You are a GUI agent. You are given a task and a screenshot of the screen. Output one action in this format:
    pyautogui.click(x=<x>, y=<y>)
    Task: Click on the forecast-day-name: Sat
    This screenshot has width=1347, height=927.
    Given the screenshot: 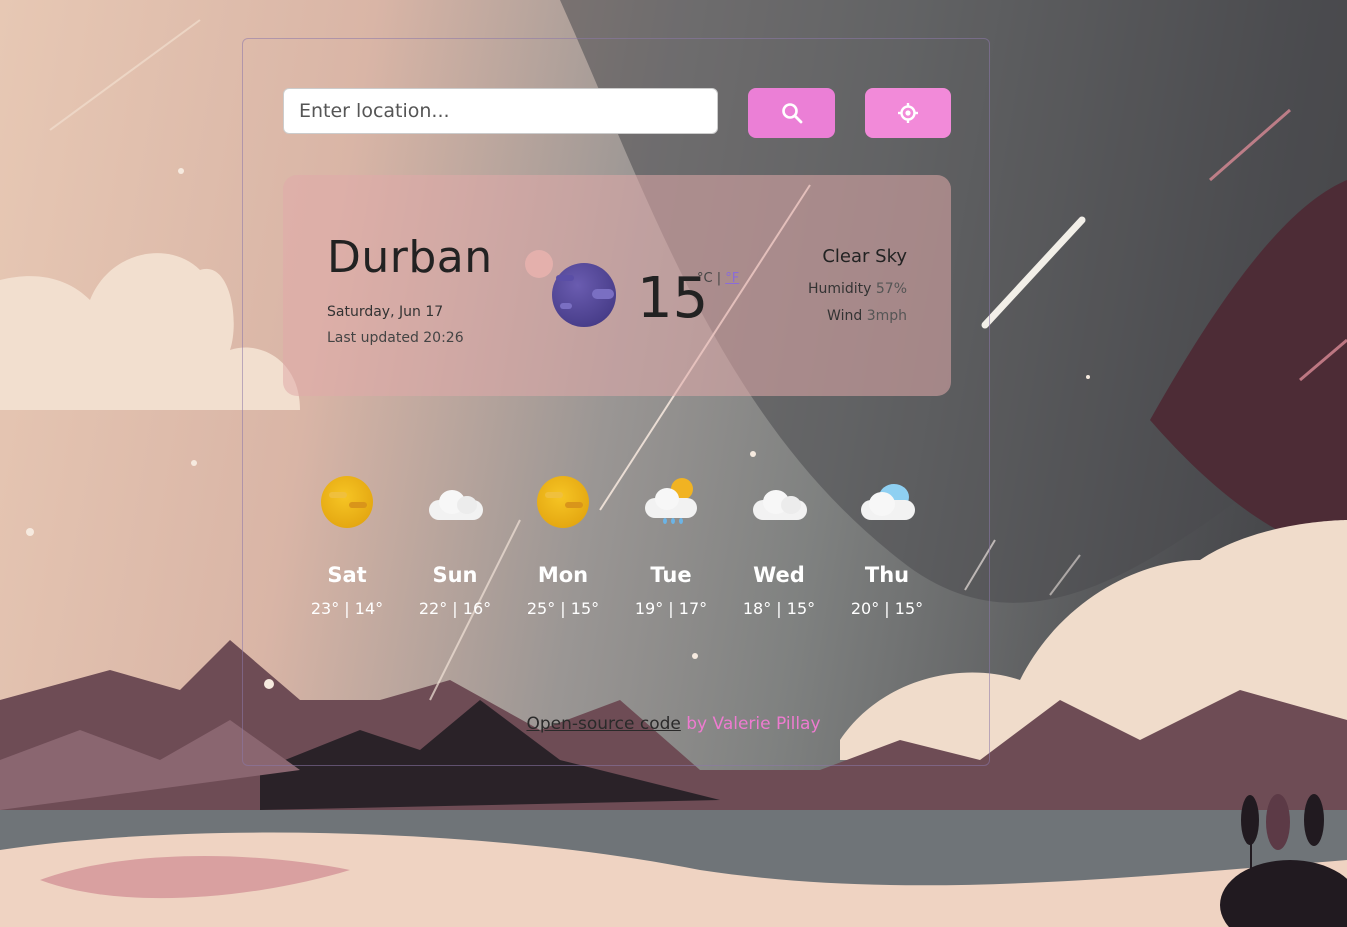 What is the action you would take?
    pyautogui.click(x=347, y=575)
    